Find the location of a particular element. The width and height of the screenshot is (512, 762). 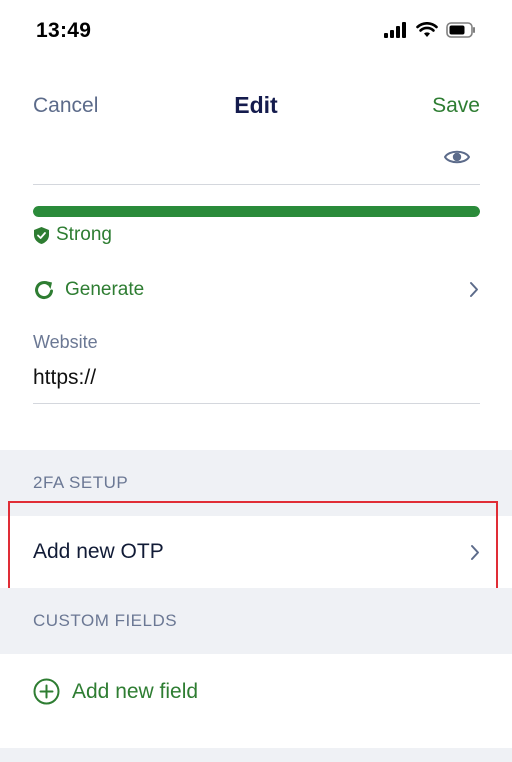

password-strength-bar is located at coordinates (256, 211).